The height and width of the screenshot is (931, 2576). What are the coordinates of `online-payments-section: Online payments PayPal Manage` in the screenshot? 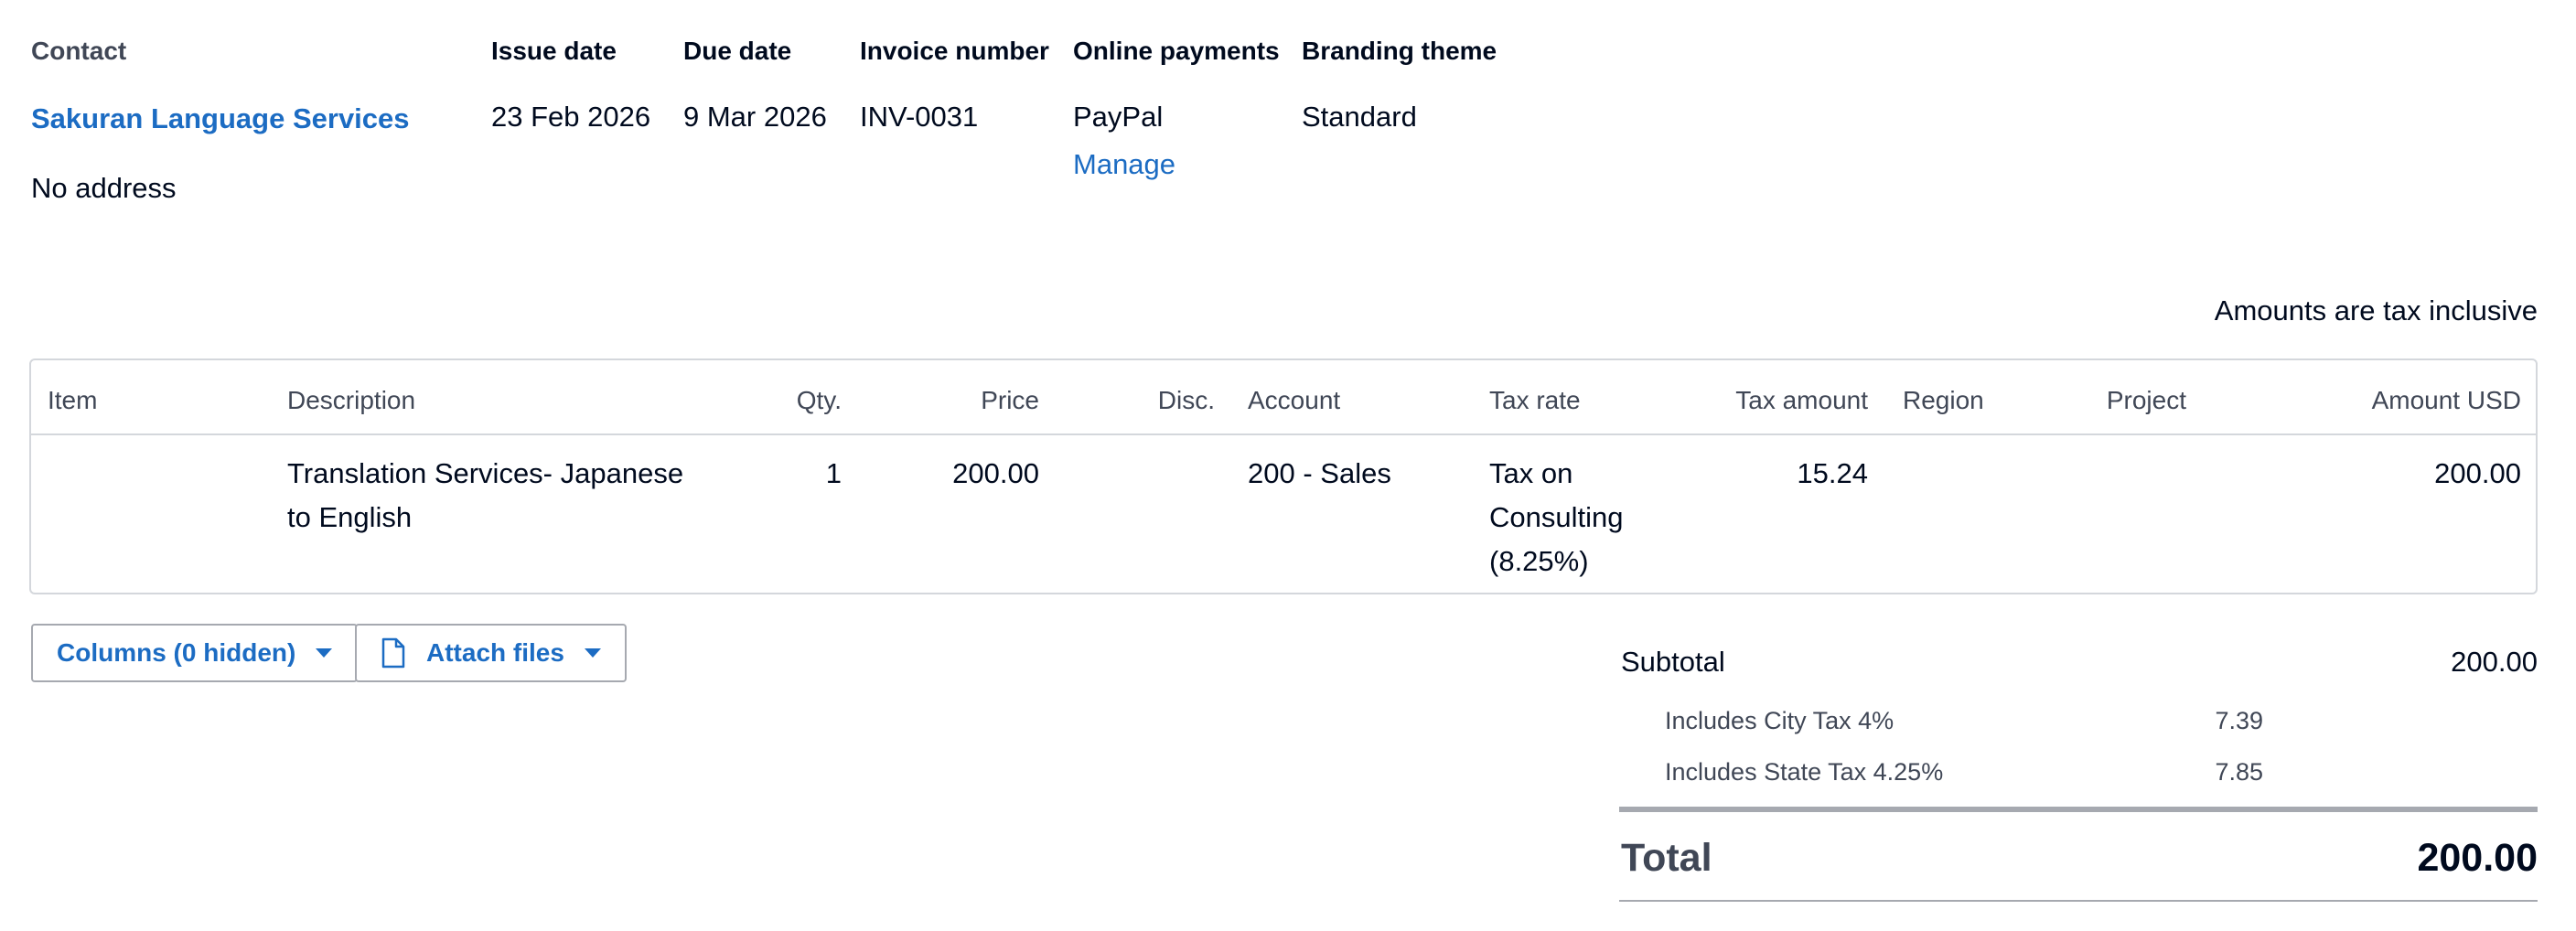 It's located at (1177, 109).